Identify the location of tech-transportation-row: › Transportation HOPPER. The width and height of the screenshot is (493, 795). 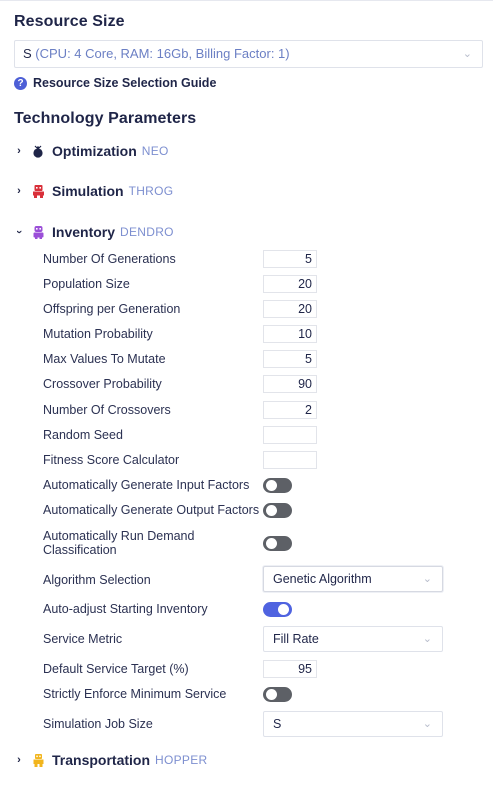
(111, 760).